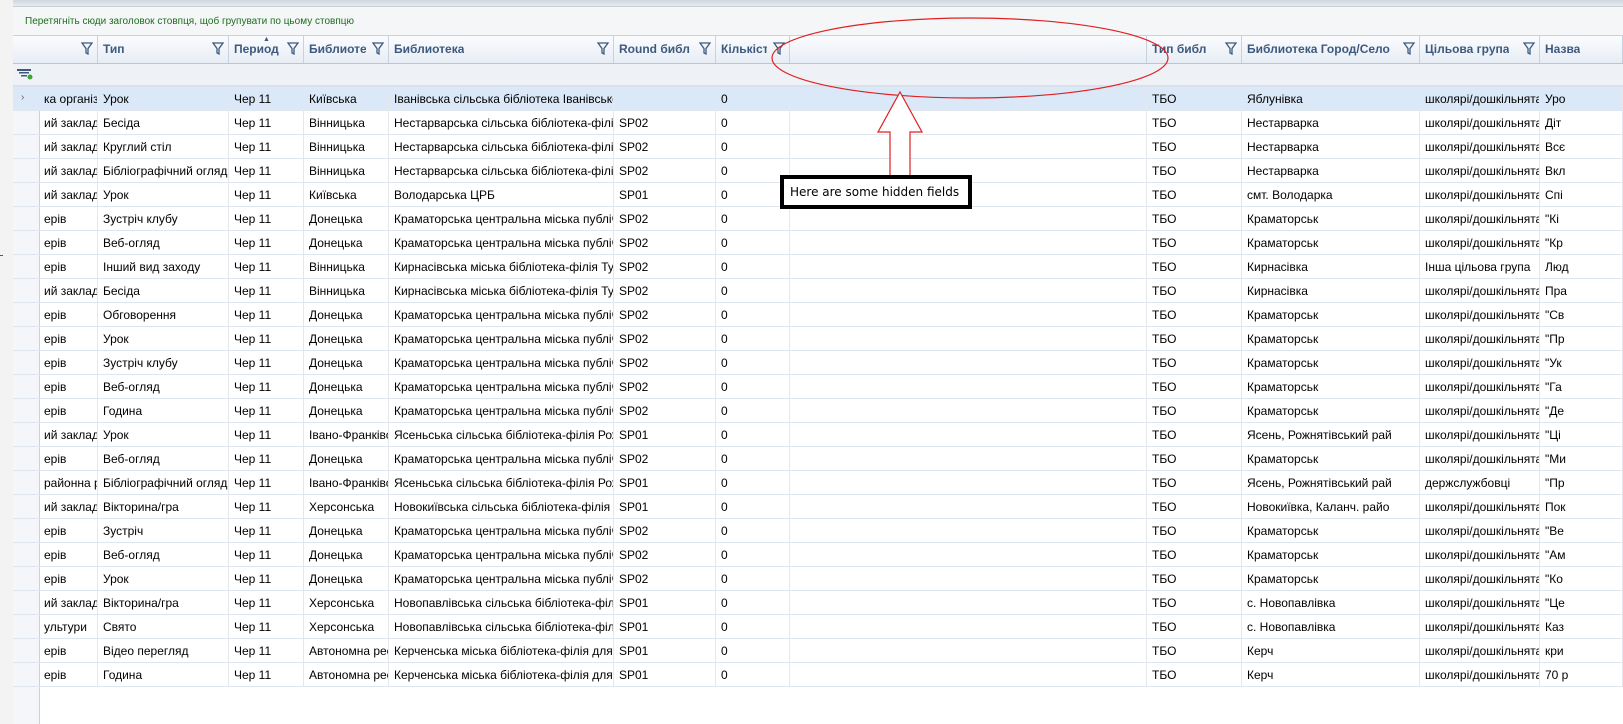 This screenshot has width=1623, height=724. Describe the element at coordinates (1331, 267) in the screenshot. I see `cell-city: Кирнасівка` at that location.